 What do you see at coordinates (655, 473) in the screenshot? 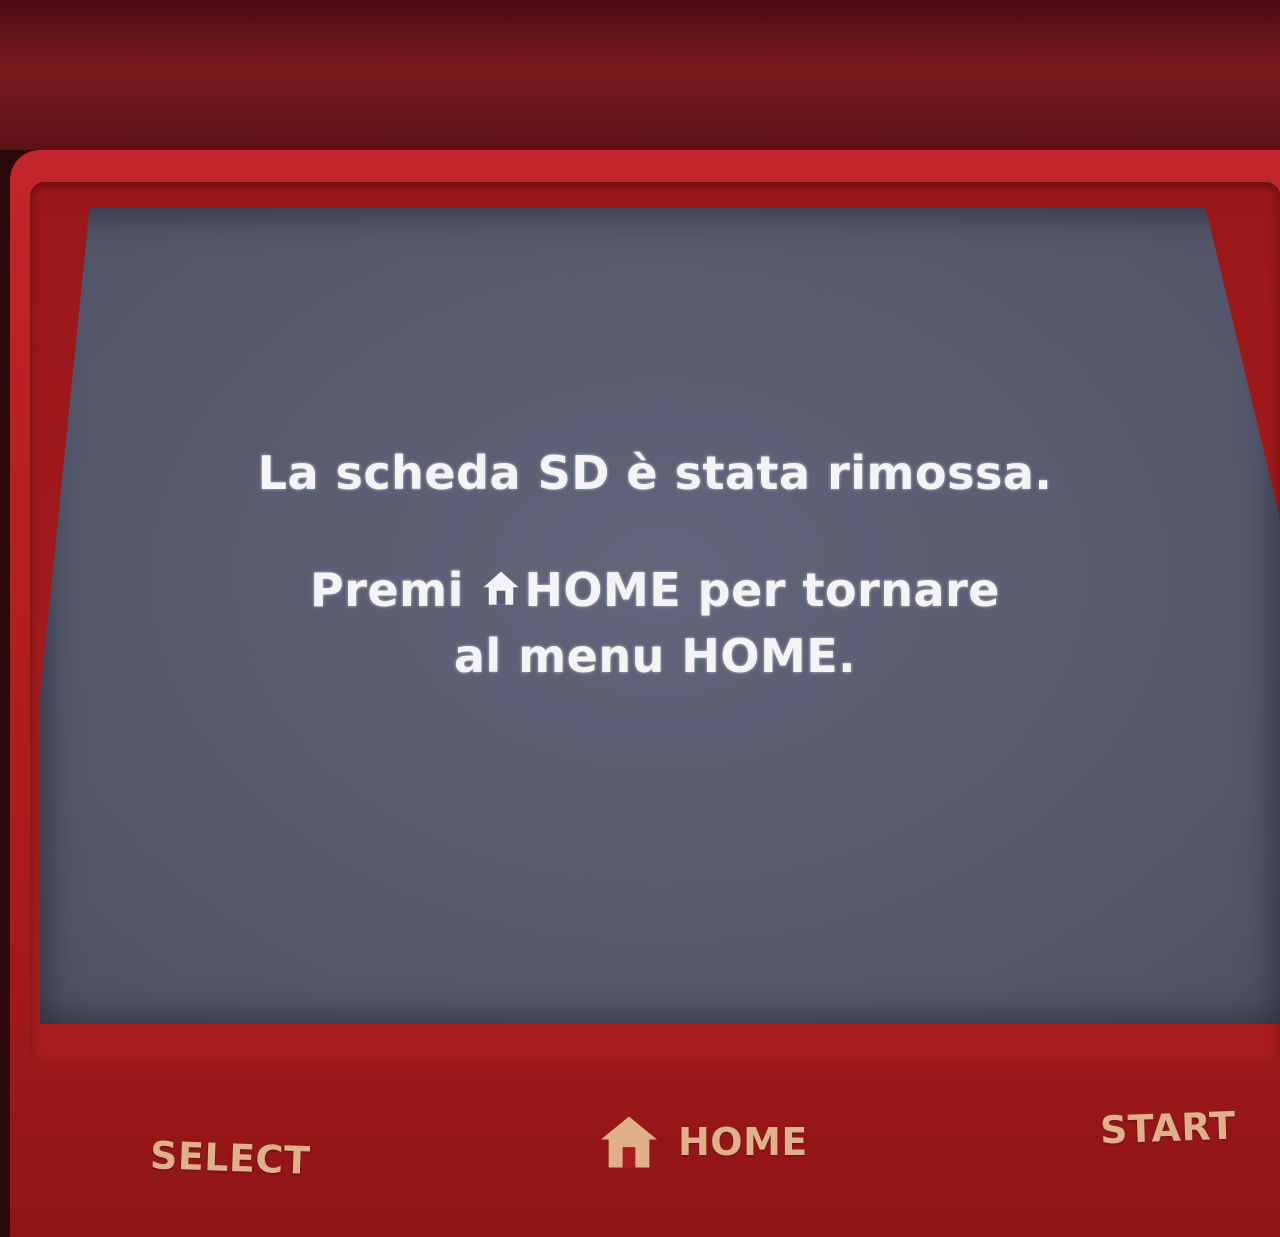
I see `sd-removed-text: La scheda SD è stata rimossa.` at bounding box center [655, 473].